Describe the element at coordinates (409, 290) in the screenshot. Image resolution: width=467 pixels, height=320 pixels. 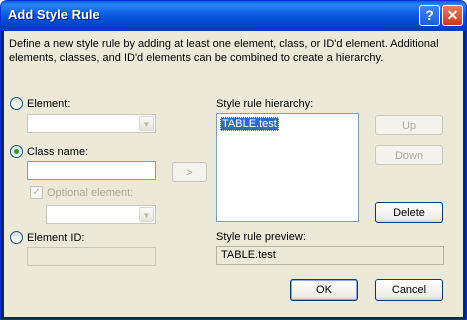
I see `cancel-button: Cancel` at that location.